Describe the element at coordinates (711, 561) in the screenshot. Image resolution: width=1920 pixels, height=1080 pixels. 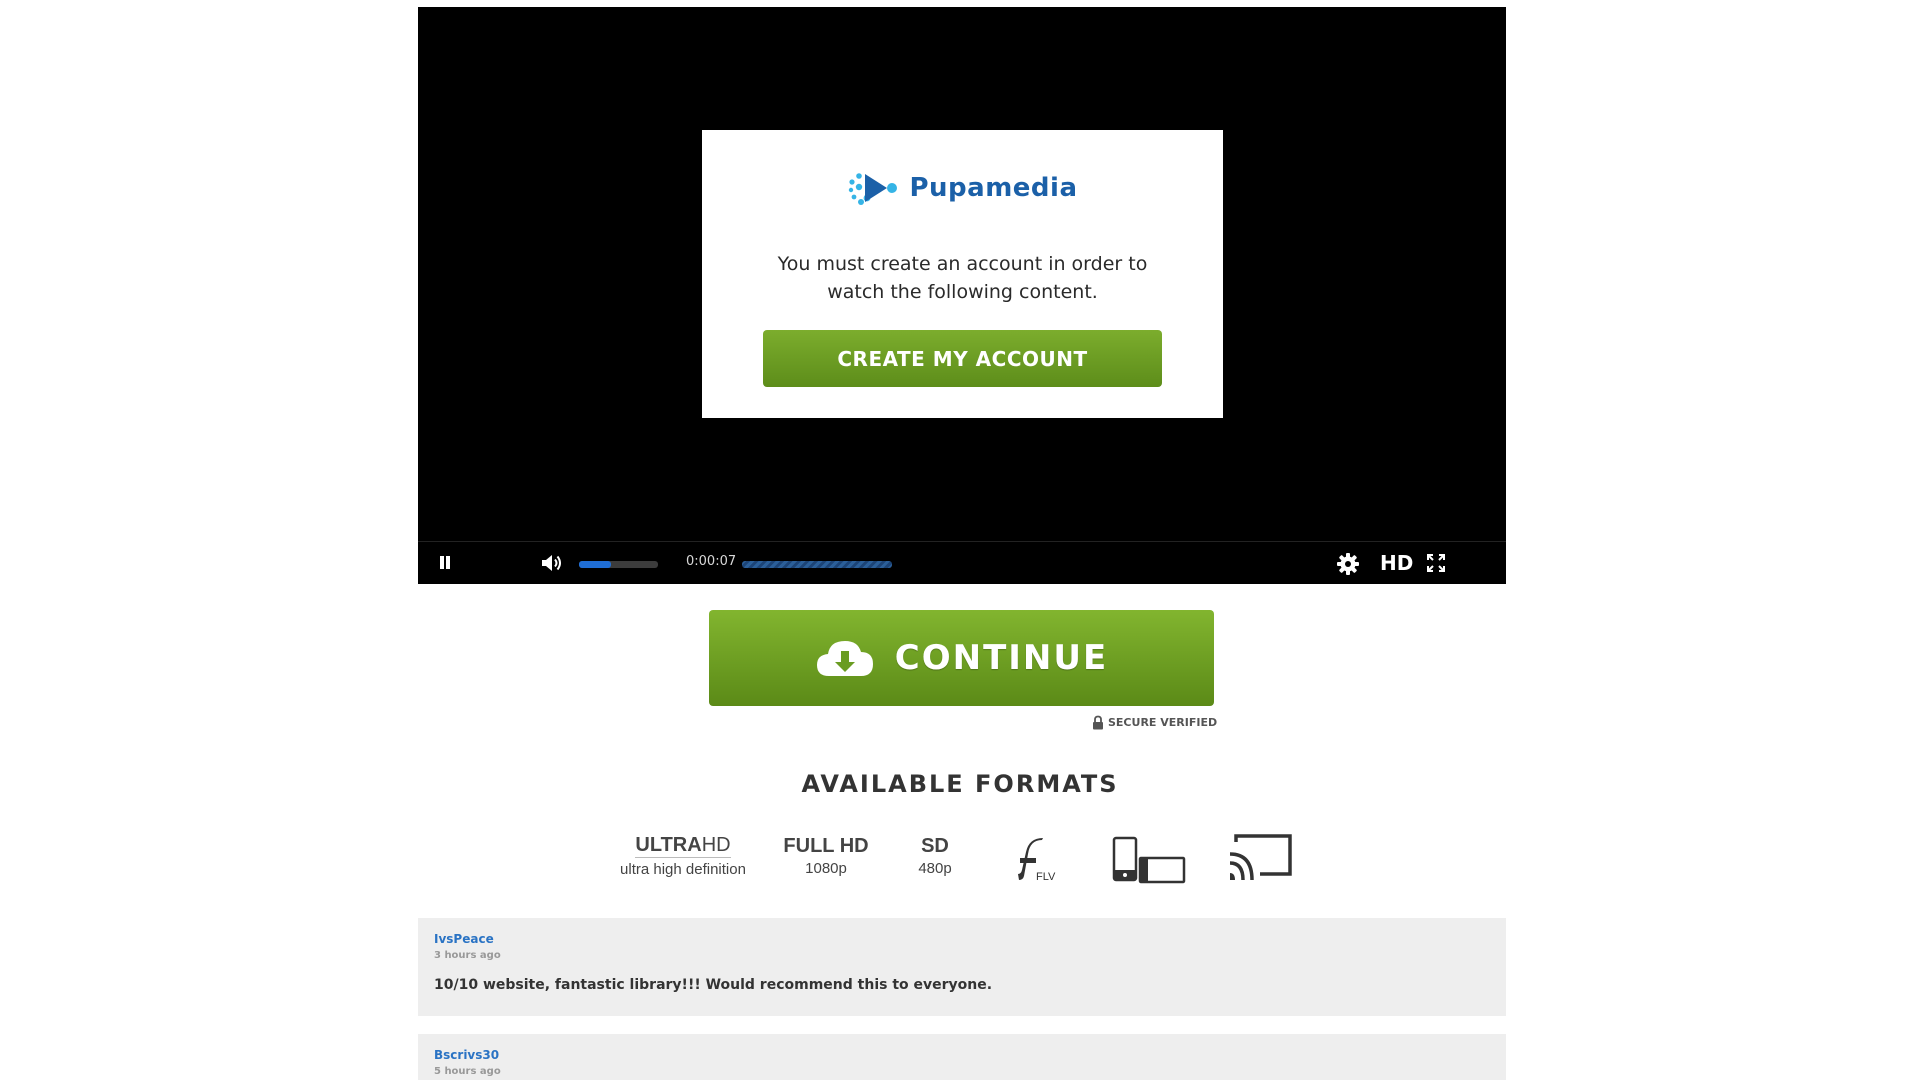
I see `current-time: 0:00:07` at that location.